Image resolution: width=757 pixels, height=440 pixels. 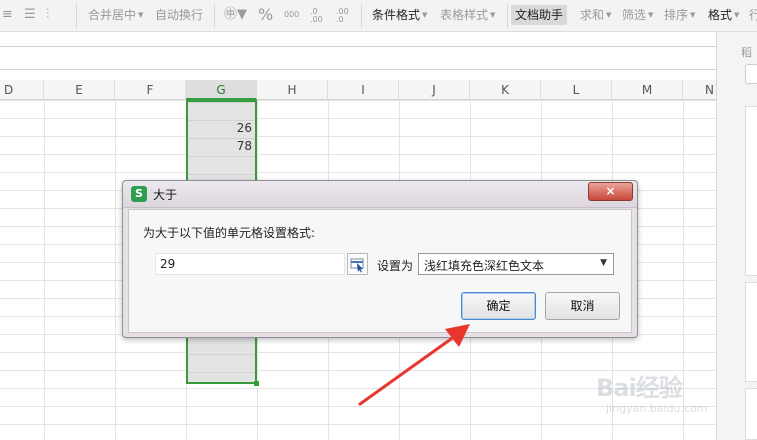 I want to click on sum-button: 求和 ▼, so click(x=595, y=15).